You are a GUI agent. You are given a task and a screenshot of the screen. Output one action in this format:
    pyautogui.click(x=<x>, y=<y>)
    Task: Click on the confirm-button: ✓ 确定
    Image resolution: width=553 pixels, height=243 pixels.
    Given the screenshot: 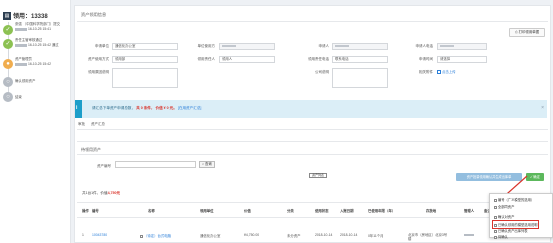 What is the action you would take?
    pyautogui.click(x=535, y=177)
    